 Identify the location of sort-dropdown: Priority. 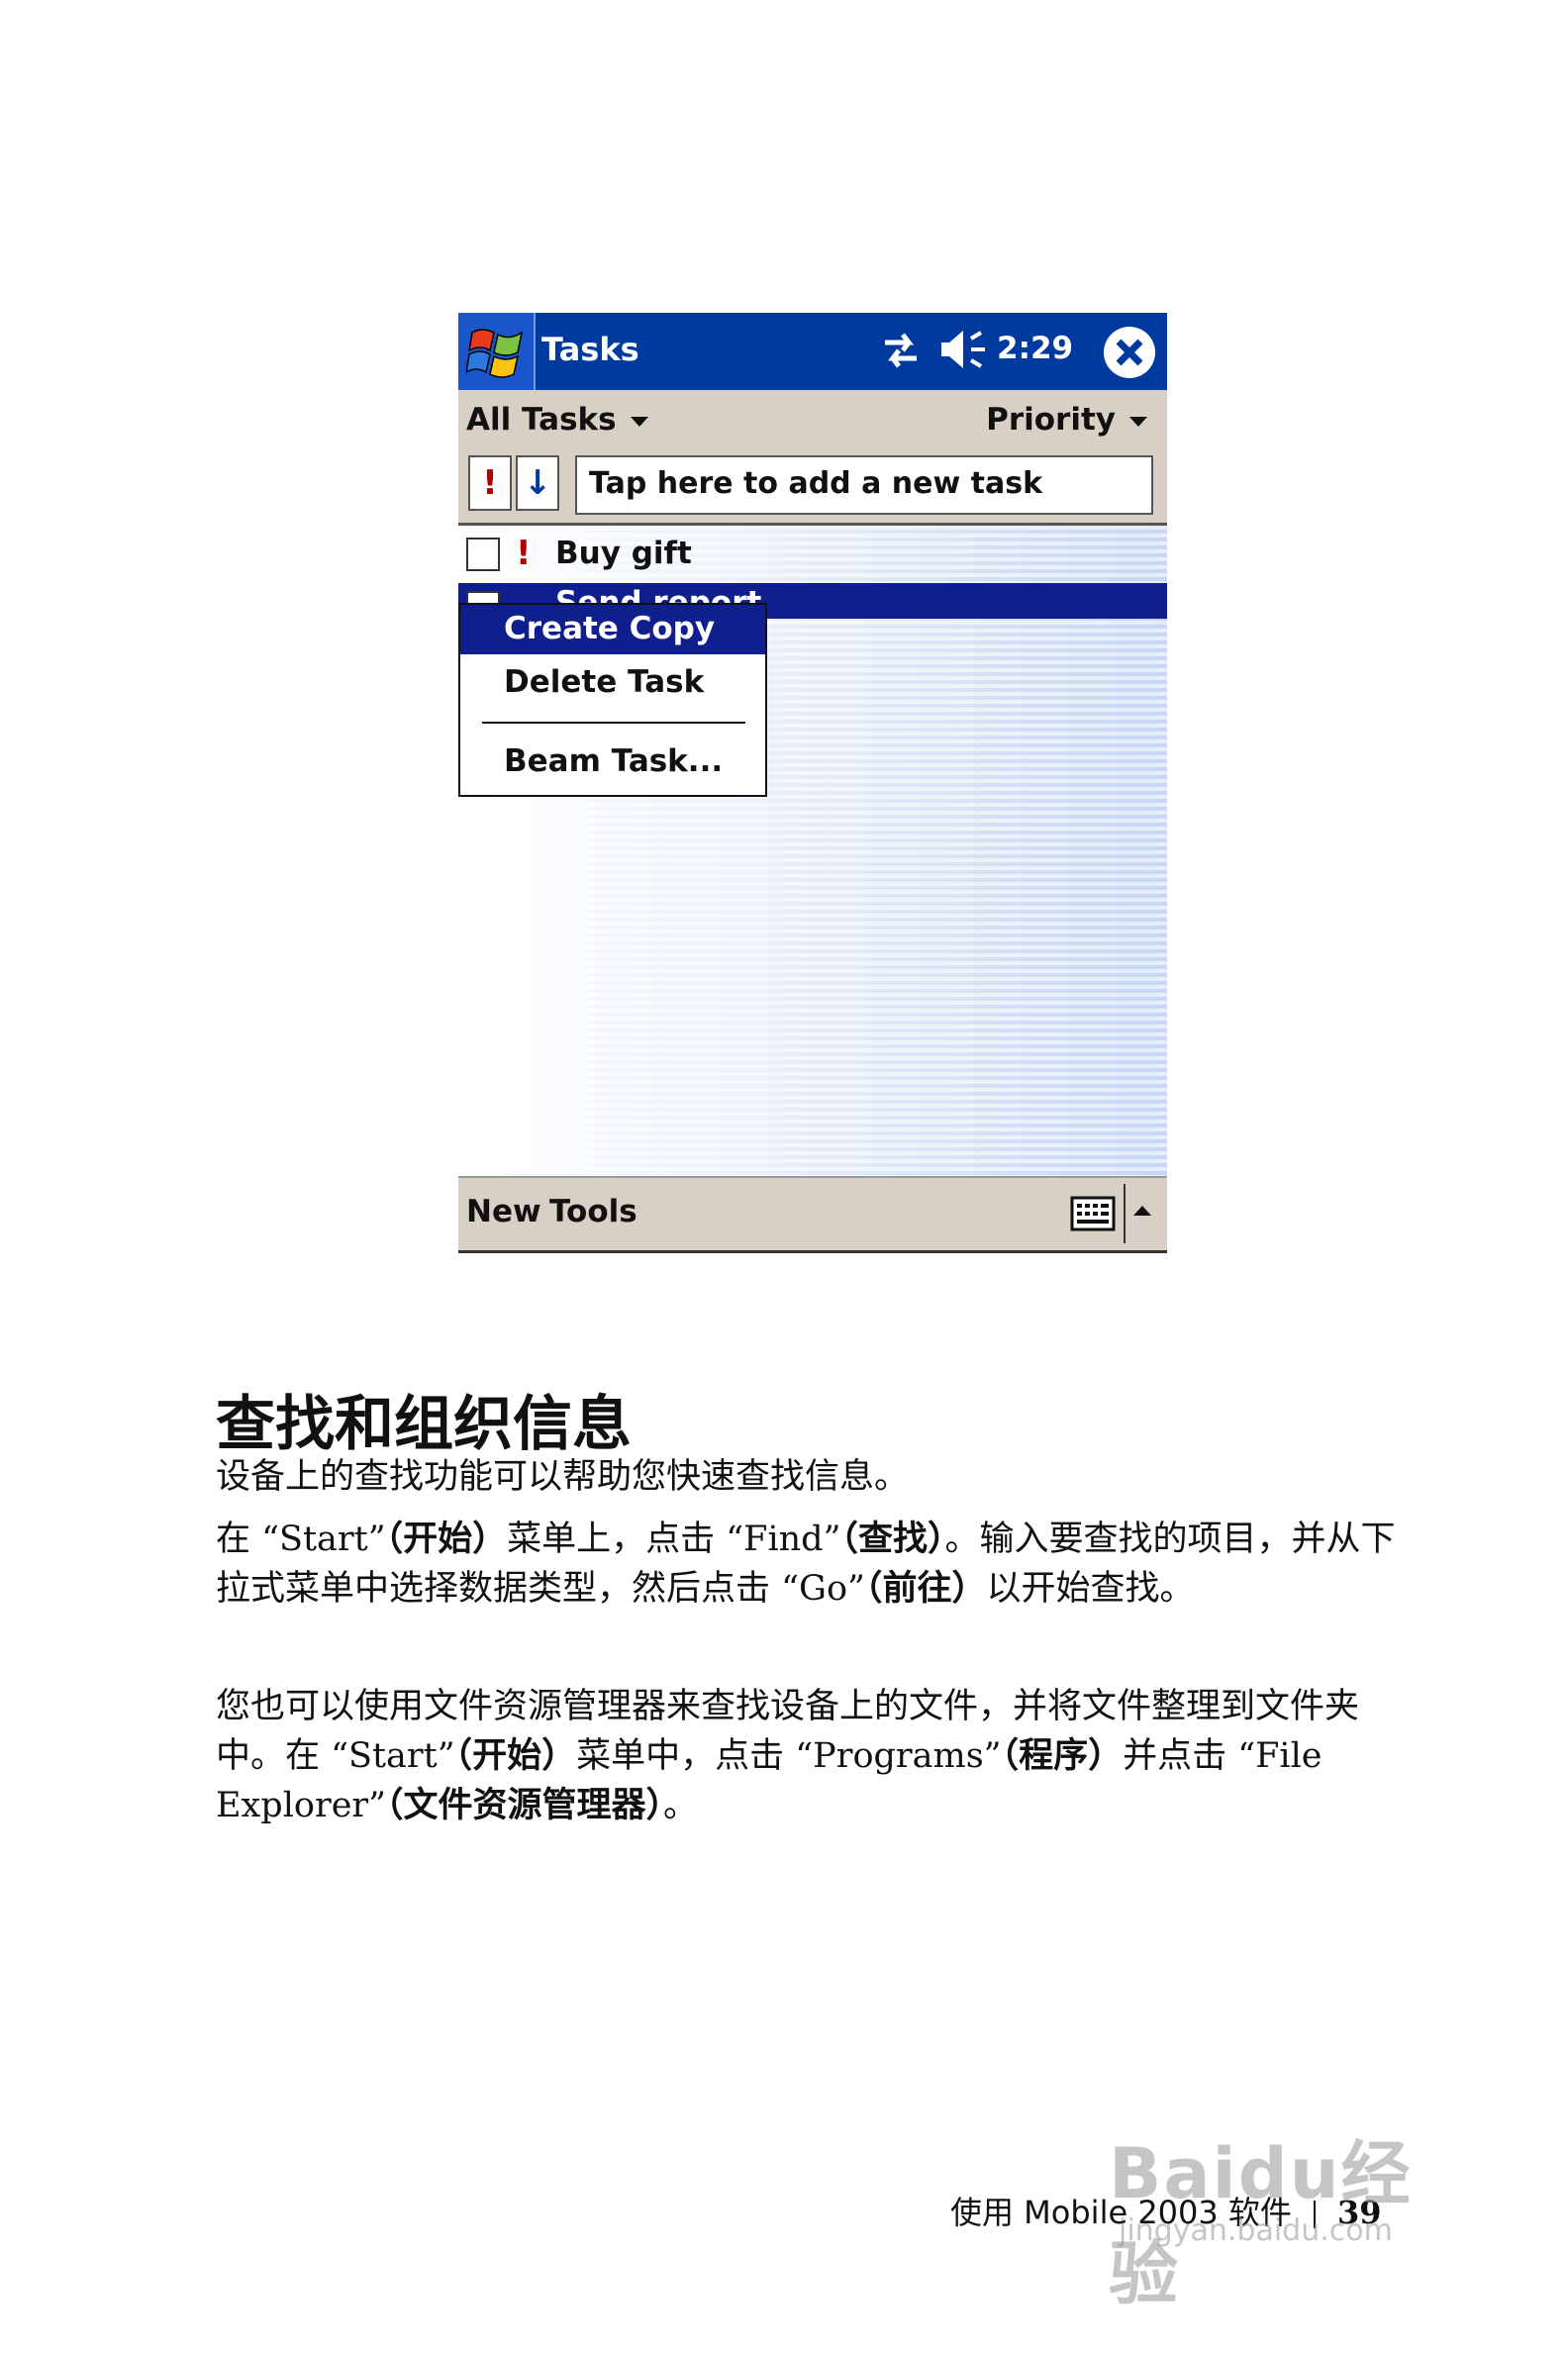
(1066, 420).